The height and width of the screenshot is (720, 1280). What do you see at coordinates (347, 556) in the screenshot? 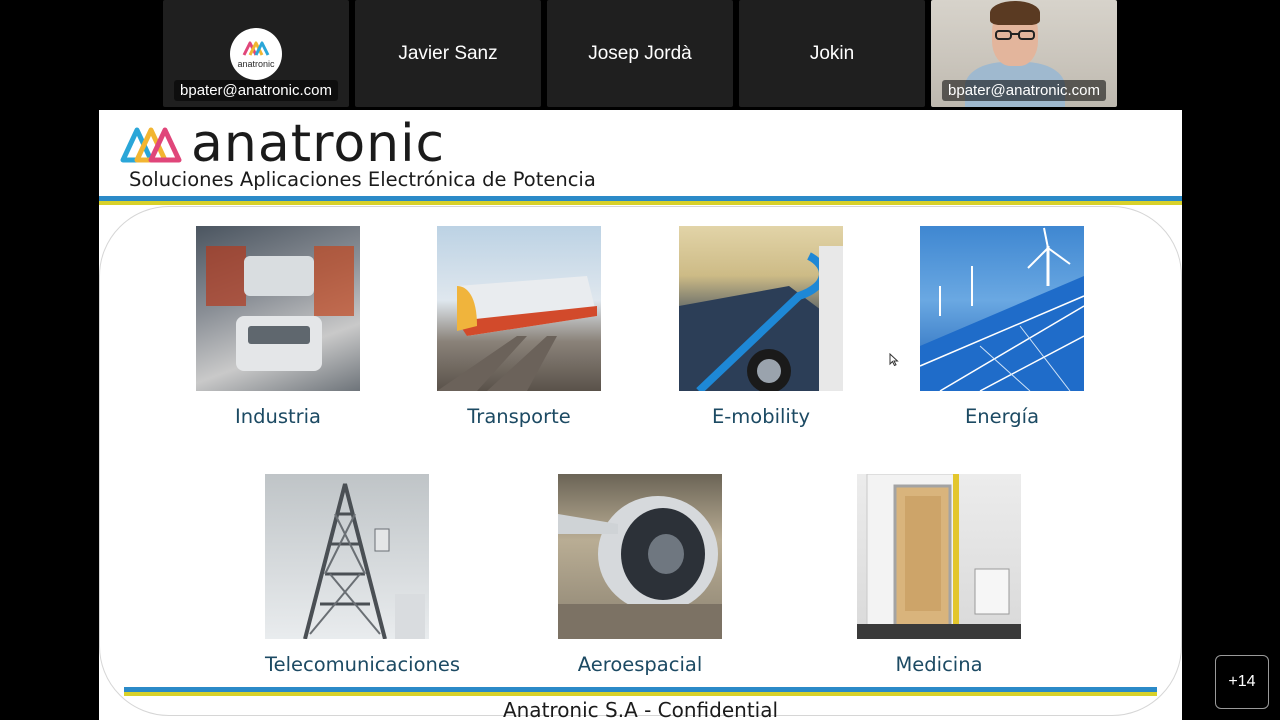
I see `telecom-tower-image` at bounding box center [347, 556].